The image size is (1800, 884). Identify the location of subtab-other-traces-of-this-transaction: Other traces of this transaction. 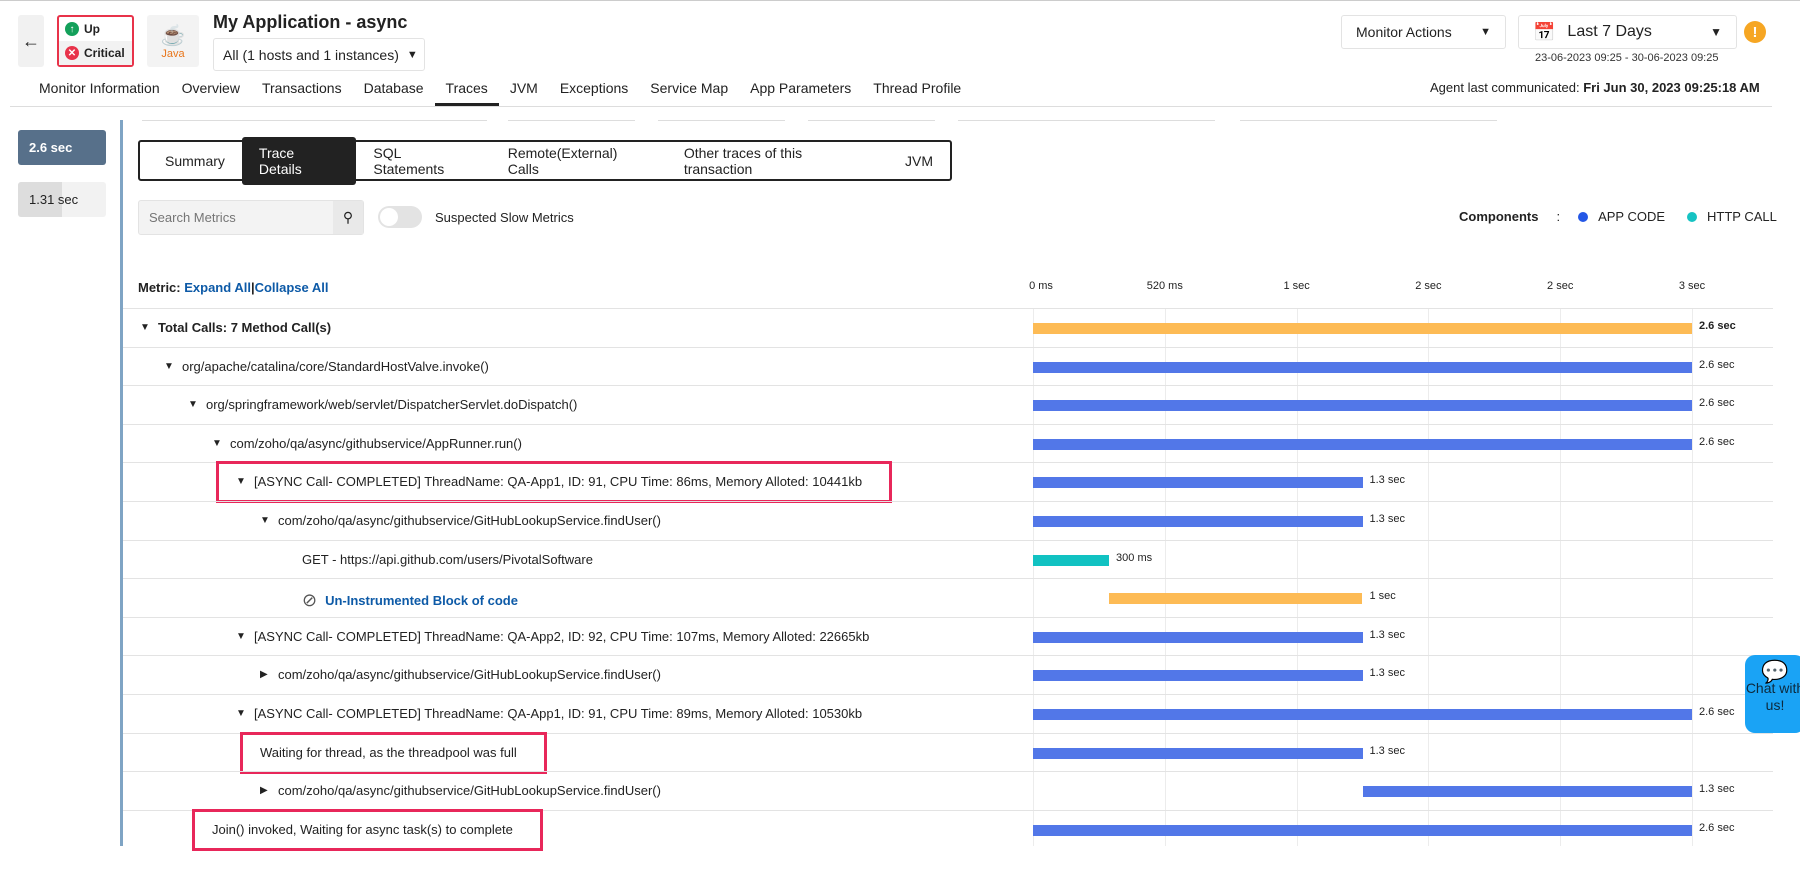
(777, 161).